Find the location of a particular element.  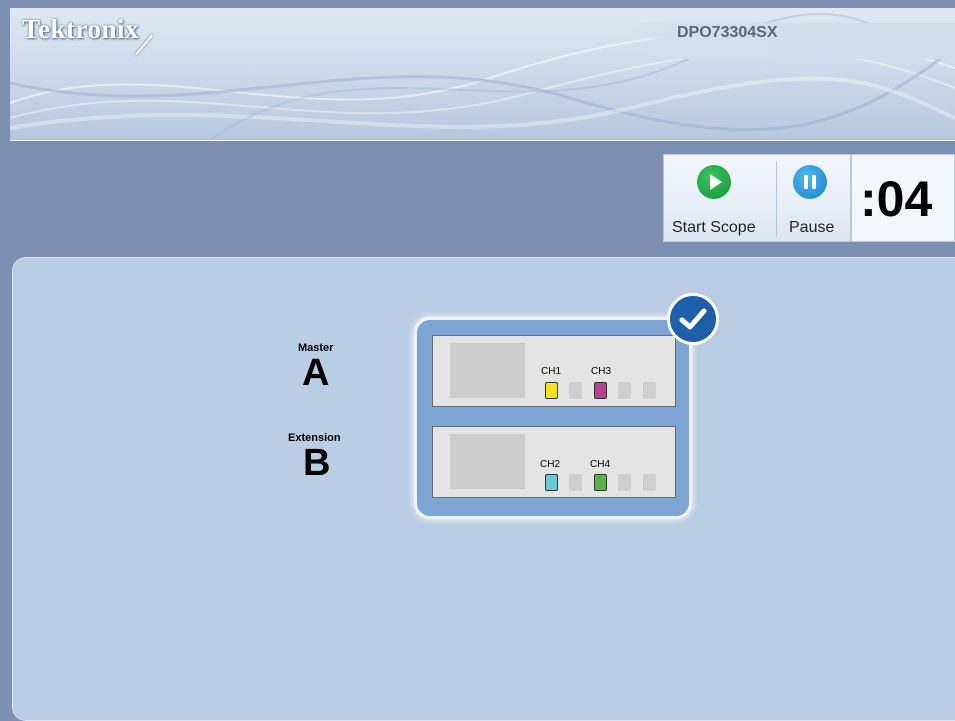

ch3-port is located at coordinates (600, 390).